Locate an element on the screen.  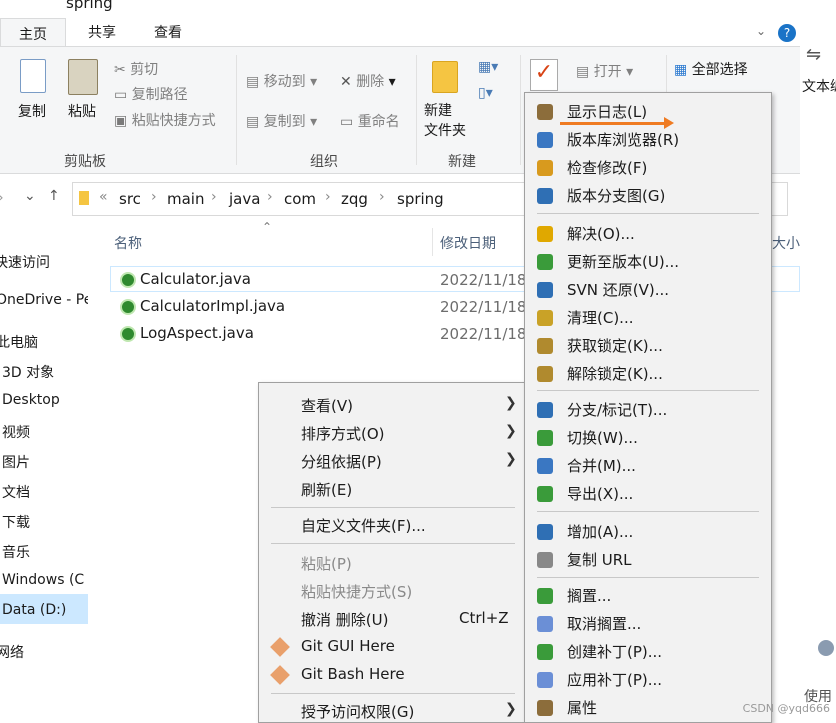
new-item-icon: ▦▾ is located at coordinates (488, 67).